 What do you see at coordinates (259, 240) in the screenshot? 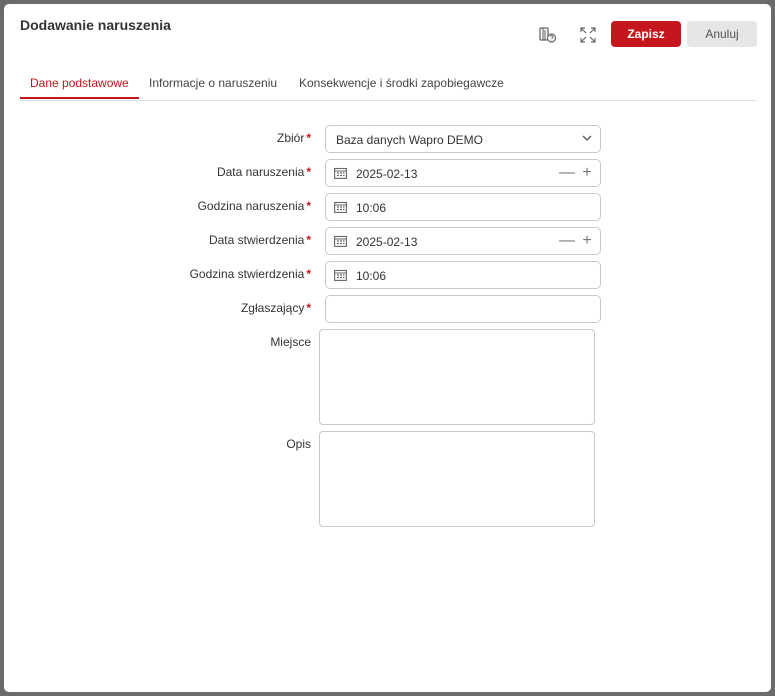
I see `data-stwierdzenia-label: Data stwierdzenia *` at bounding box center [259, 240].